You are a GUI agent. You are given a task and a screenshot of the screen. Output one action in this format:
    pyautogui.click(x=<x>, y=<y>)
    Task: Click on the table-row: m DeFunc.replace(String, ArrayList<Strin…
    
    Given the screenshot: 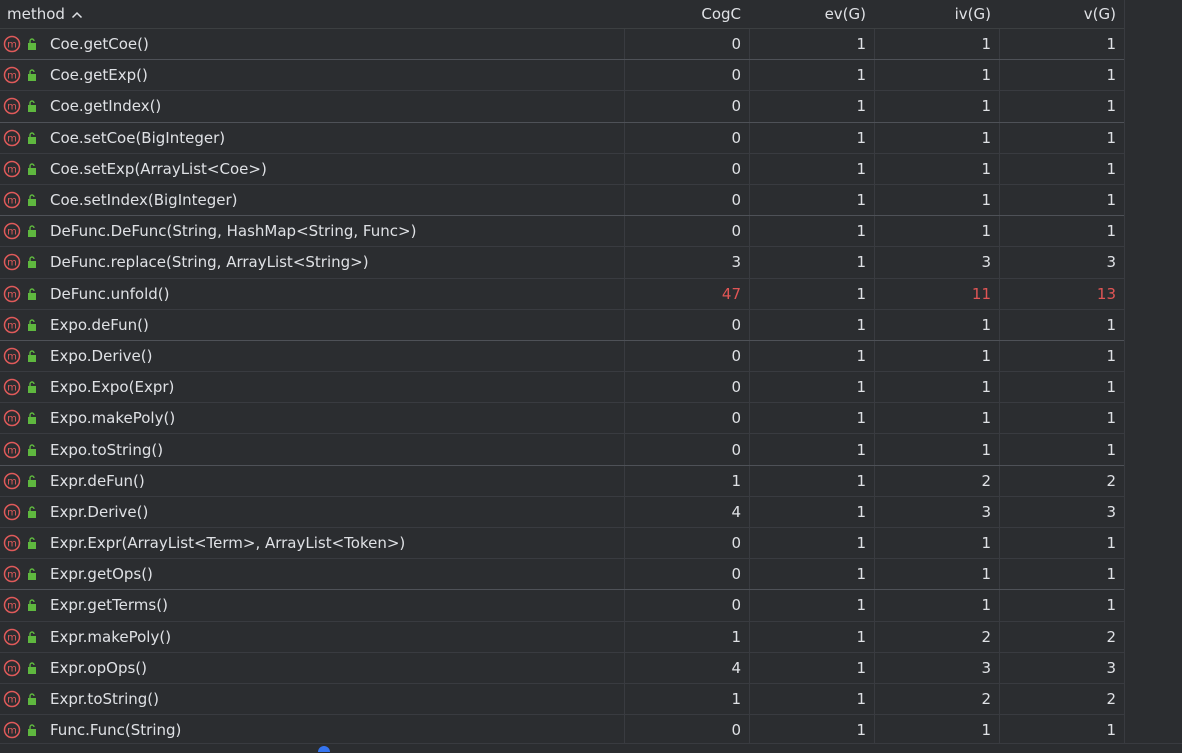 What is the action you would take?
    pyautogui.click(x=562, y=263)
    